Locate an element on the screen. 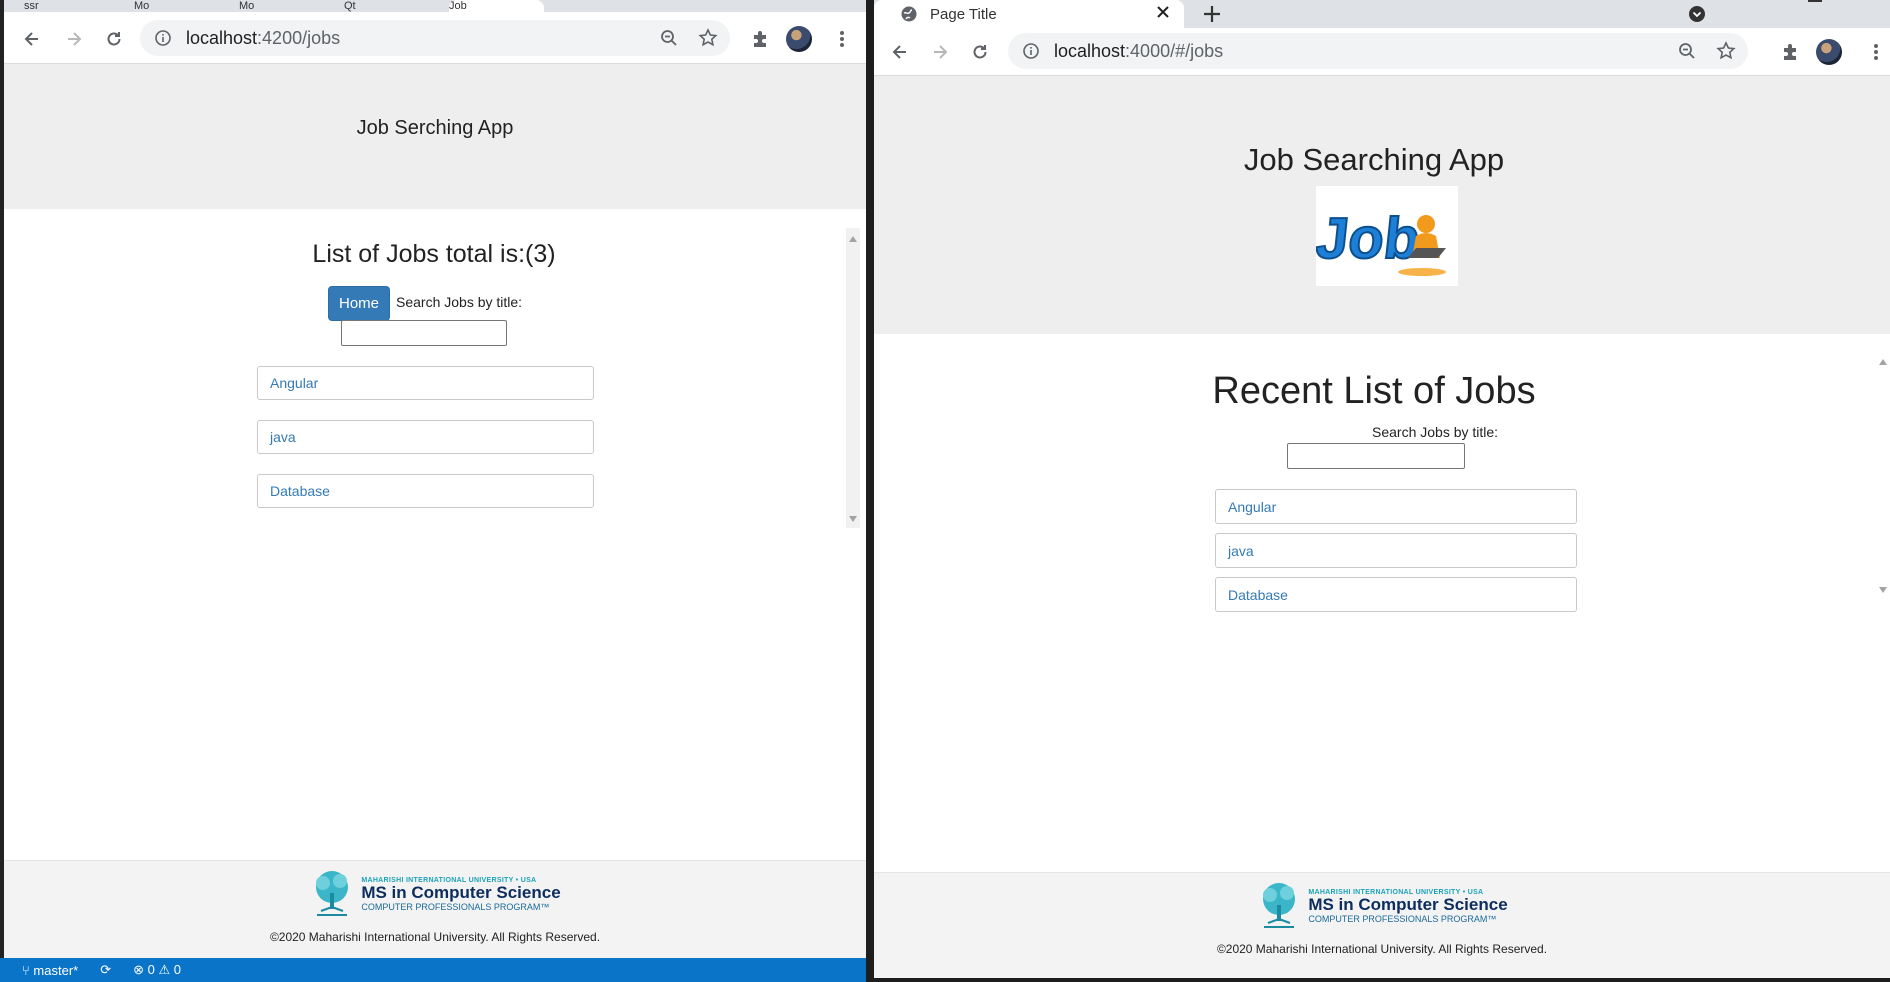  scroll-up-icon is located at coordinates (1883, 362).